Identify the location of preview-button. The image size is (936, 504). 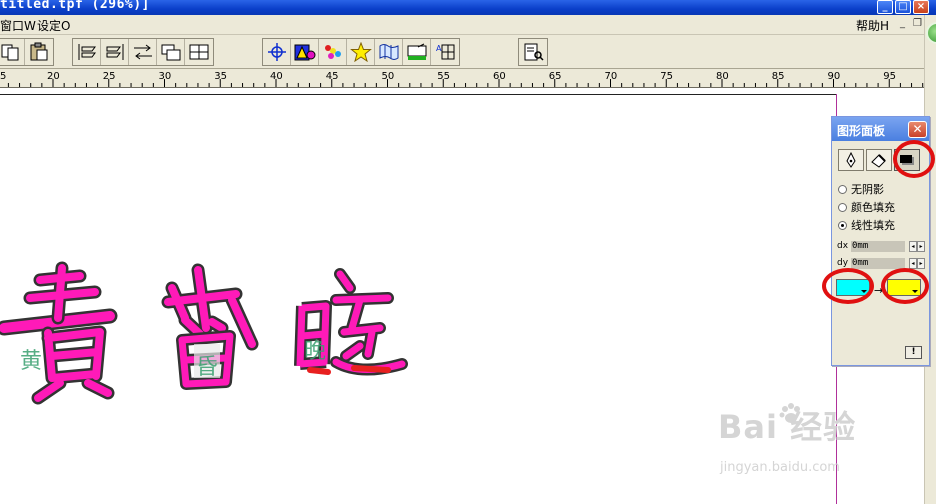
(533, 52).